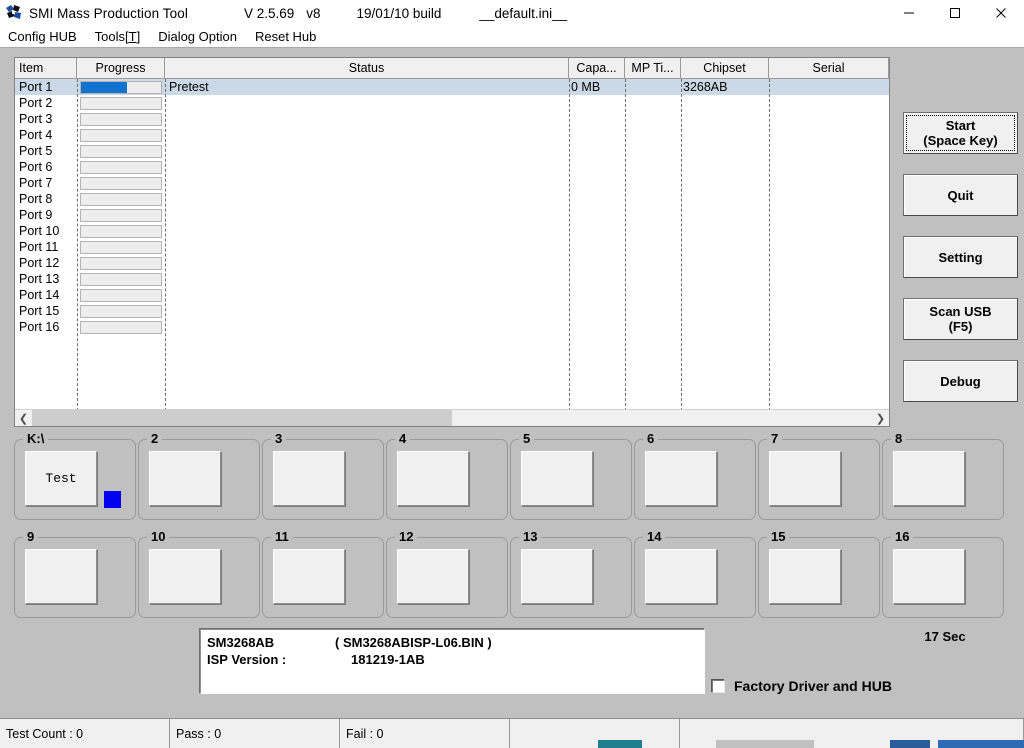  Describe the element at coordinates (285, 37) in the screenshot. I see `menu-item-reset-hub: Reset Hub` at that location.